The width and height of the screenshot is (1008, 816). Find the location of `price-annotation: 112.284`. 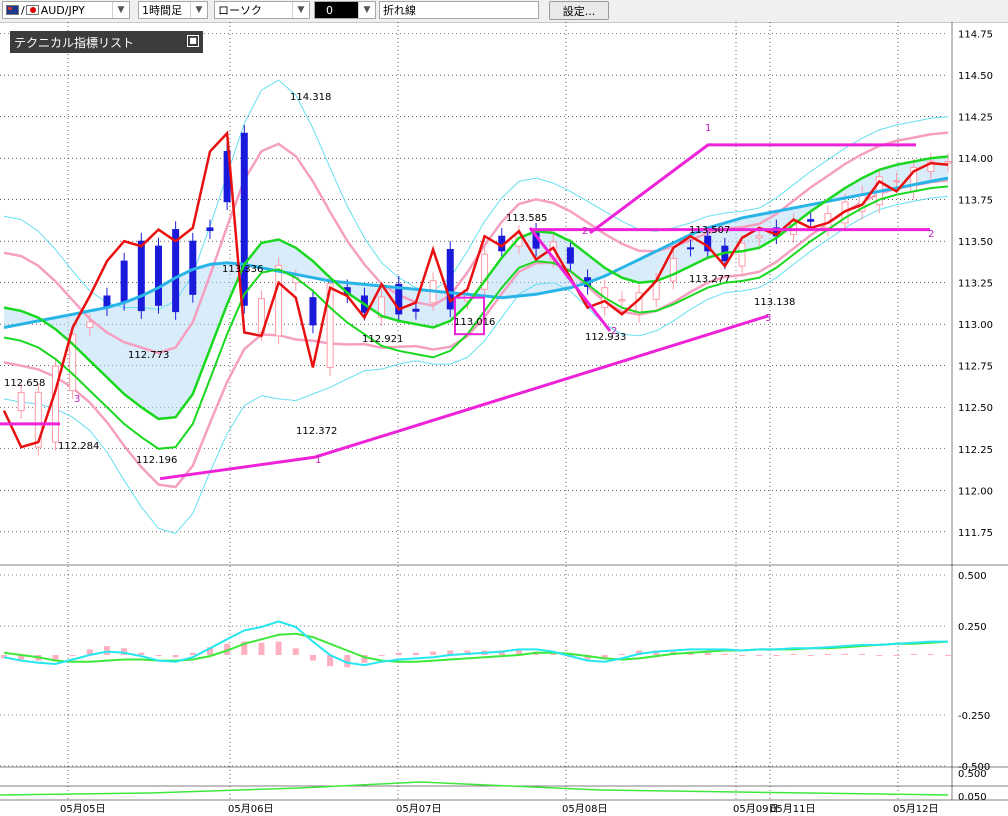

price-annotation: 112.284 is located at coordinates (78, 446).